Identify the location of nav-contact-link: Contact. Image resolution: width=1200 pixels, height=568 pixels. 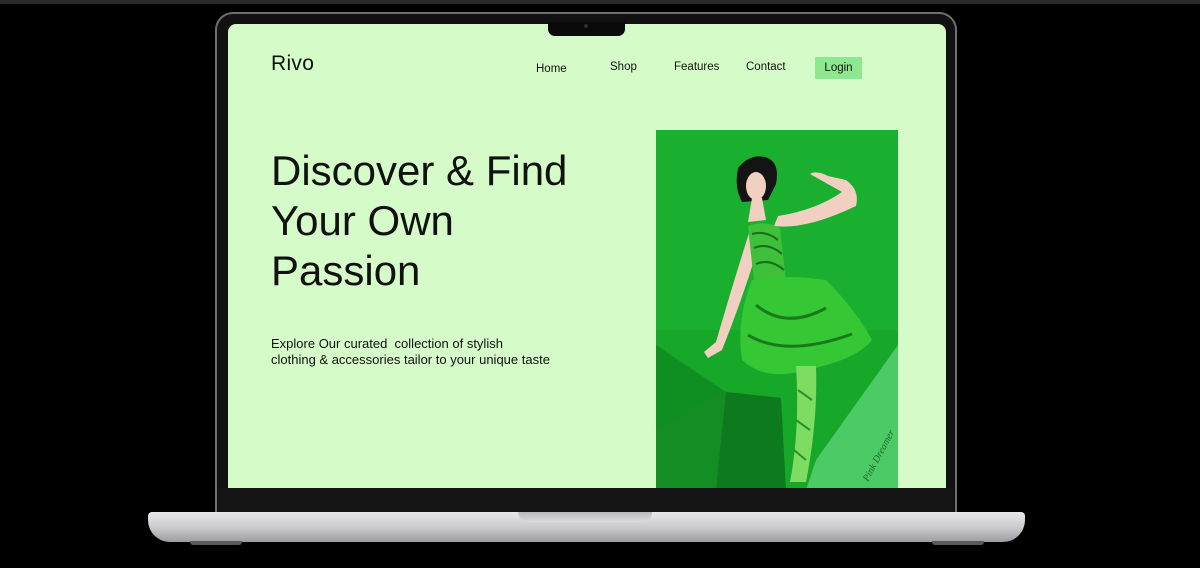
(766, 67).